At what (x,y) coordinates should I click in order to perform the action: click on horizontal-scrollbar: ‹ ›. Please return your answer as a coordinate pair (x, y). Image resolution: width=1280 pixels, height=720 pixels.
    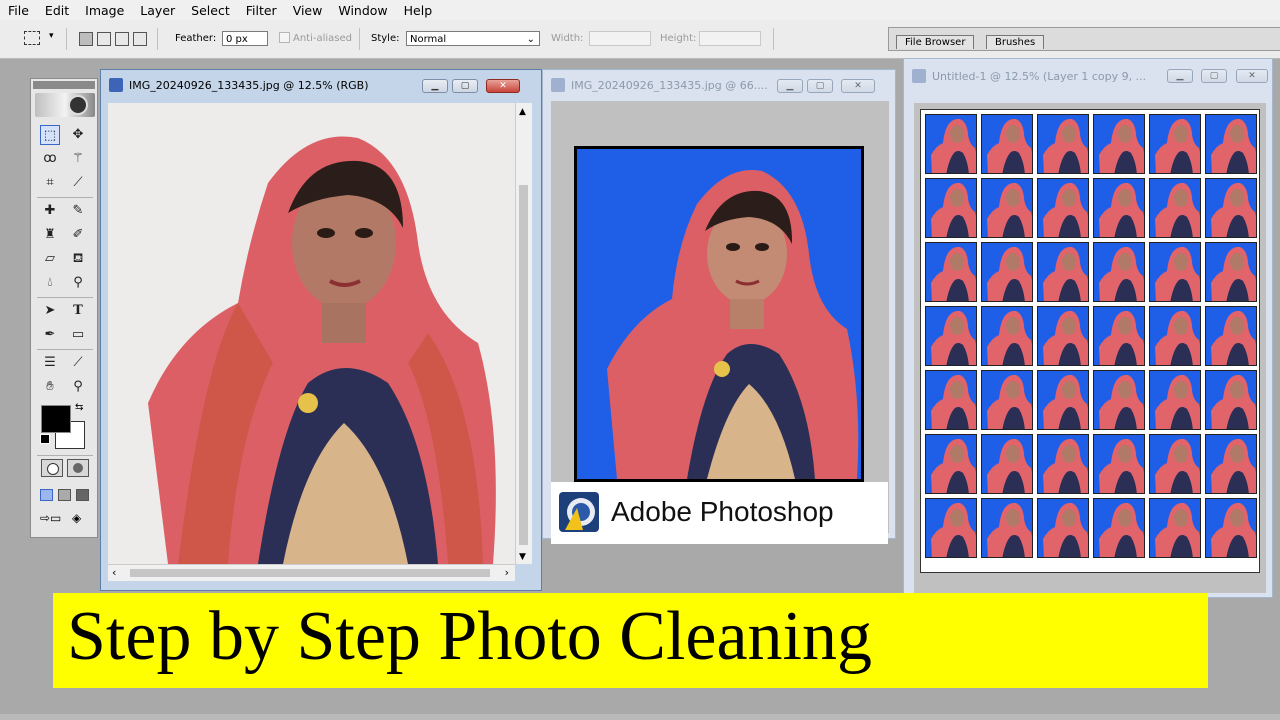
    Looking at the image, I should click on (311, 572).